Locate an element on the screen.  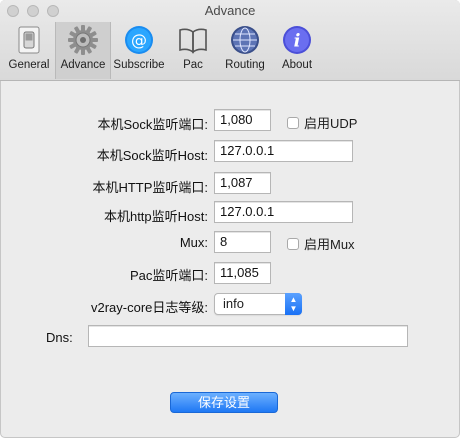
tab-subscribe-label: Subscribe is located at coordinates (139, 65).